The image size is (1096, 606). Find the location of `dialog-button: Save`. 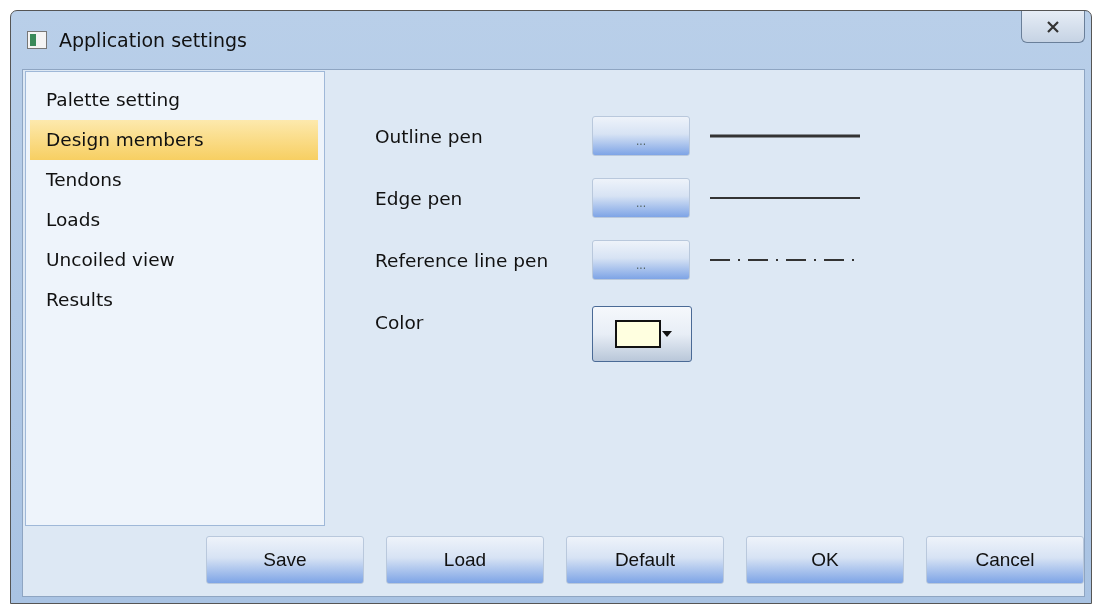

dialog-button: Save is located at coordinates (285, 560).